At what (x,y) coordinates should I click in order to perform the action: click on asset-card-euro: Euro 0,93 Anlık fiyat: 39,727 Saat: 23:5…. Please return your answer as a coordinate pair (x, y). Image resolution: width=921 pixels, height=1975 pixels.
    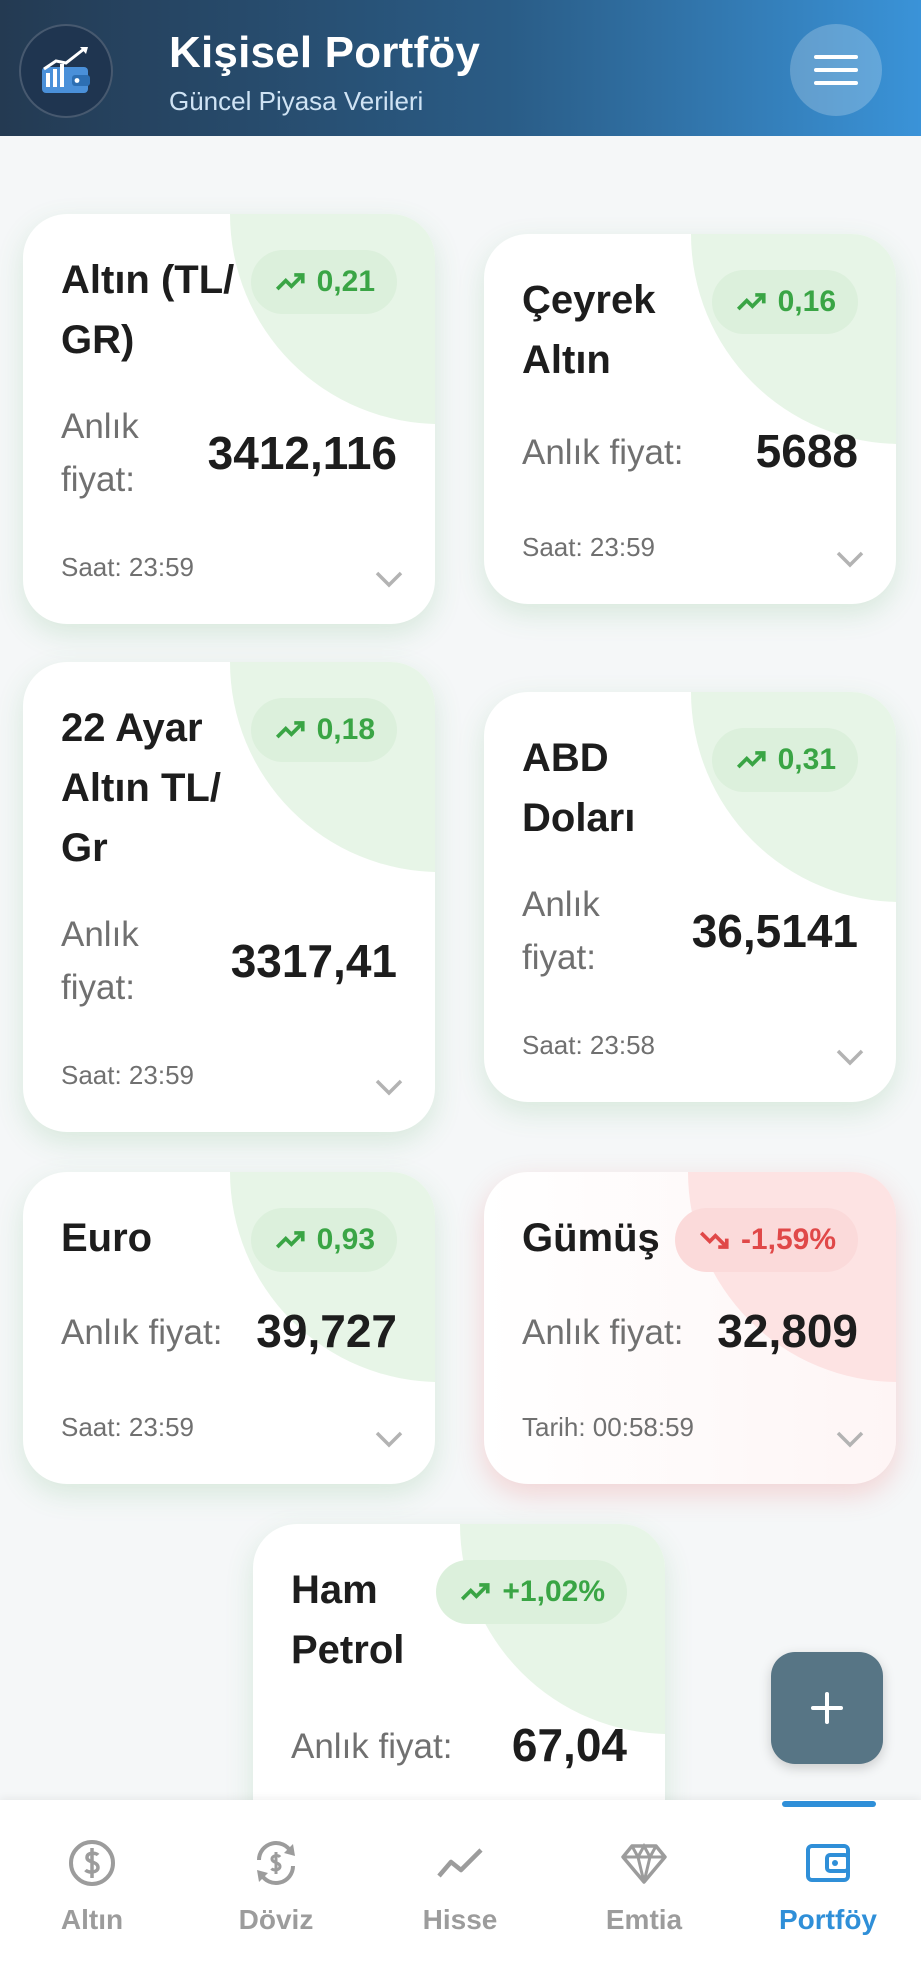
    Looking at the image, I should click on (229, 1328).